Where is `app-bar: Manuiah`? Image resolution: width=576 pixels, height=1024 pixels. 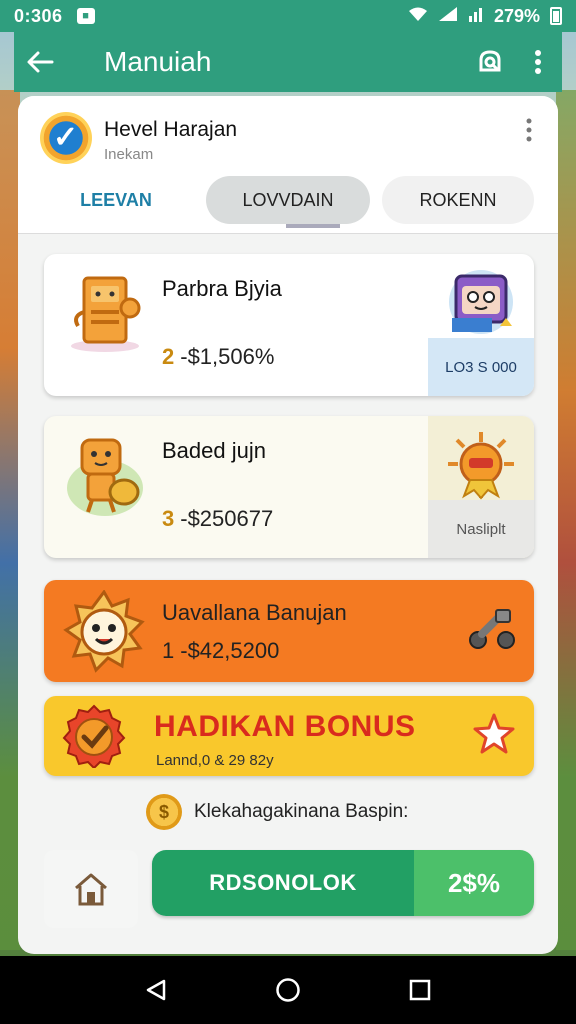 app-bar: Manuiah is located at coordinates (288, 62).